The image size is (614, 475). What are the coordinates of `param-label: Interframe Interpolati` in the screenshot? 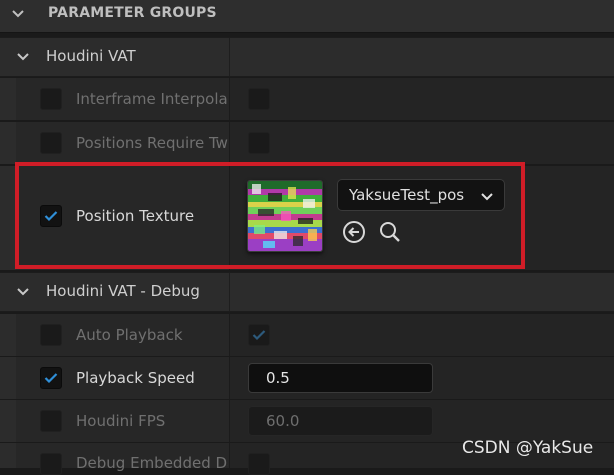 It's located at (152, 99).